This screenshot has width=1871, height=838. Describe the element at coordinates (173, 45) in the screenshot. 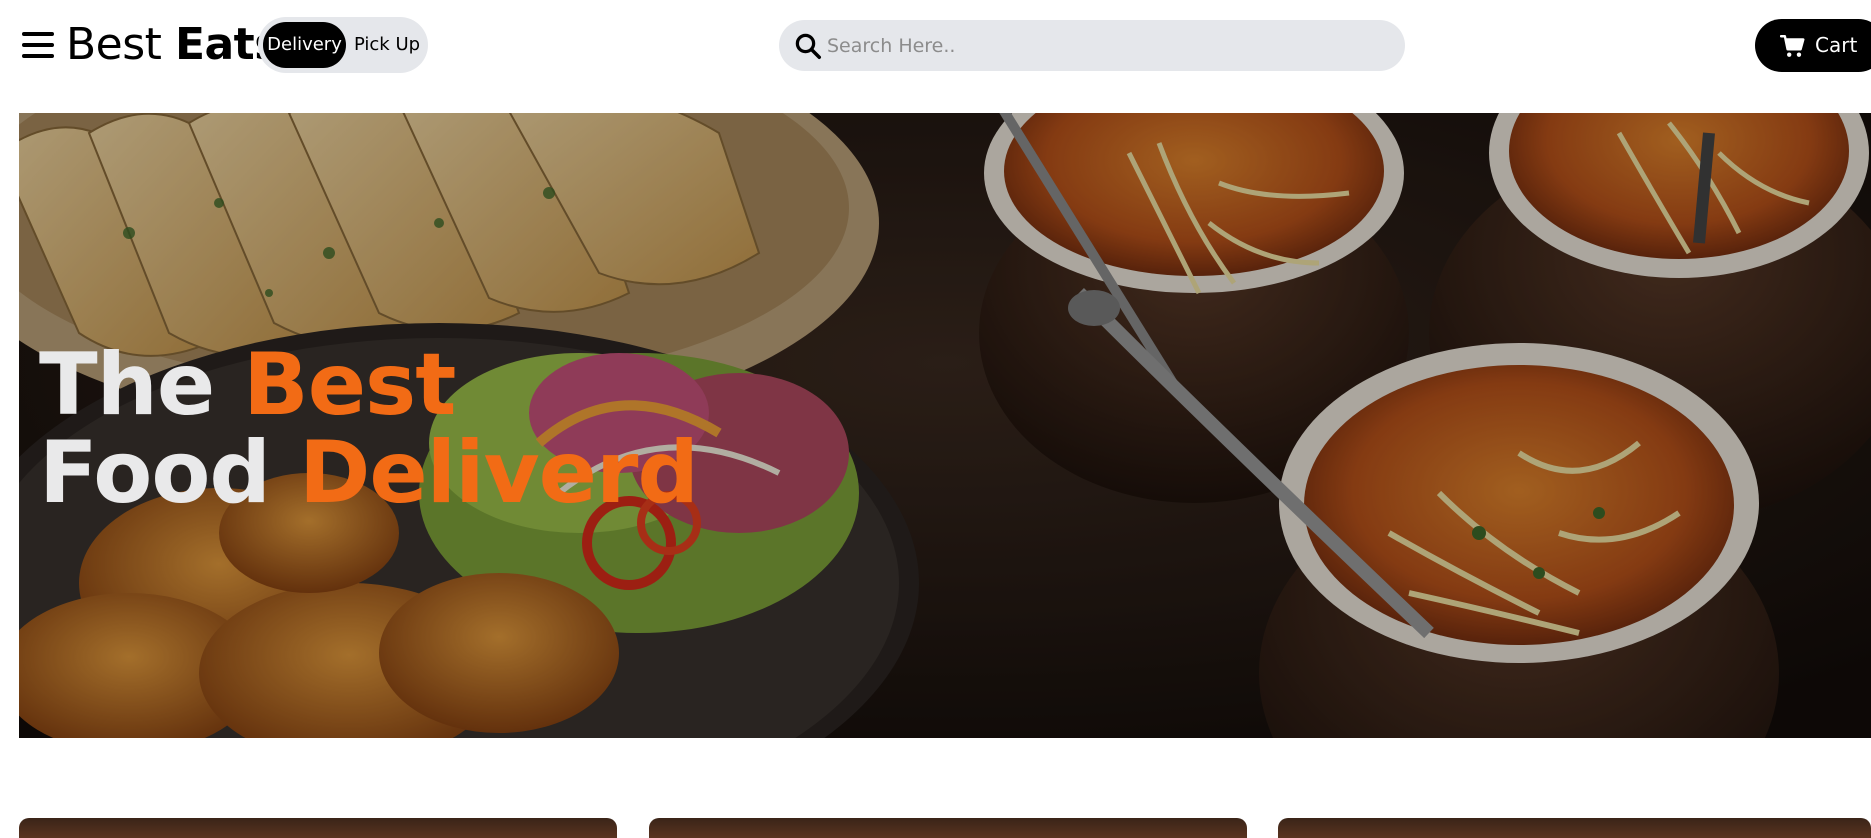

I see `brand-logo: Best Eats` at that location.